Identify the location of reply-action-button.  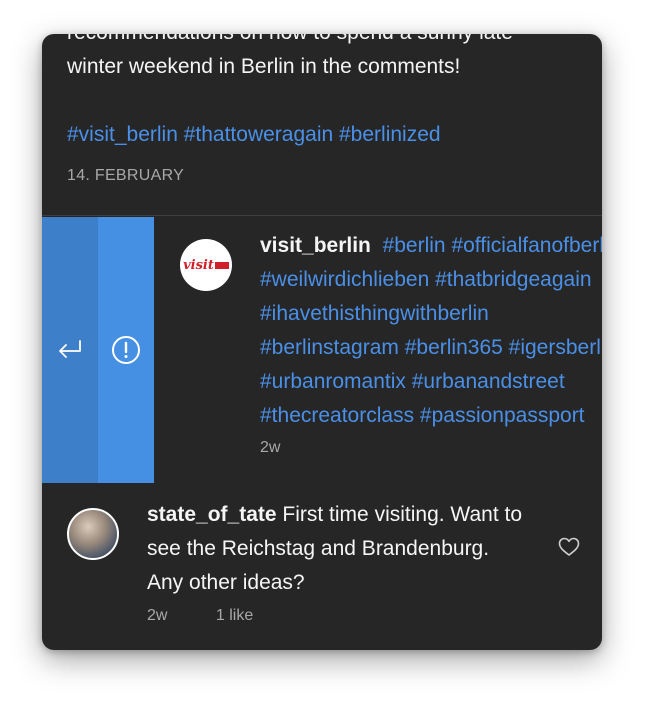
(70, 350).